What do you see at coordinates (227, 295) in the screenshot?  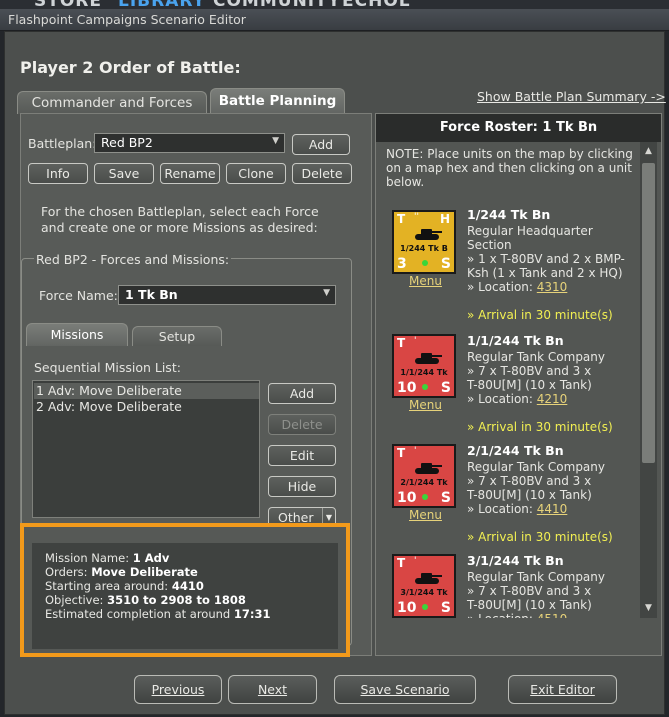 I see `force-name-select: 1 Tk Bn ▼` at bounding box center [227, 295].